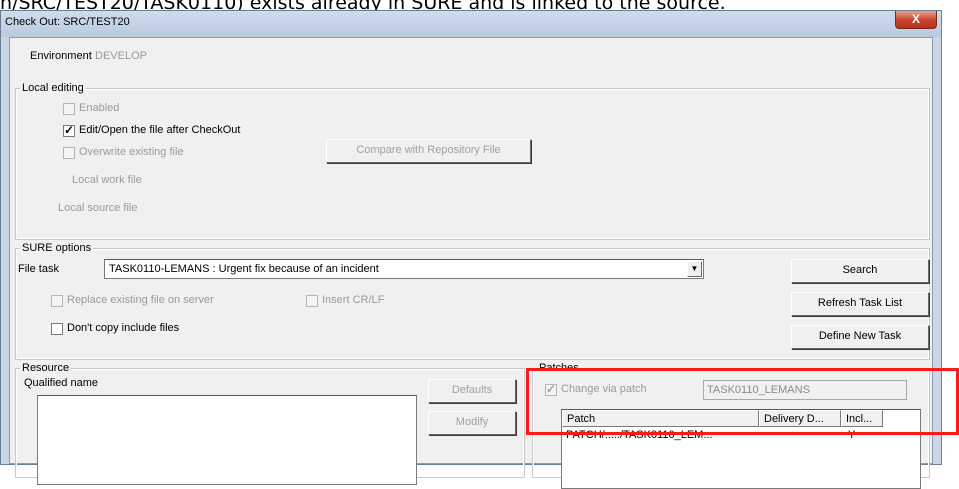  I want to click on sure-options-legend: SURE options, so click(57, 248).